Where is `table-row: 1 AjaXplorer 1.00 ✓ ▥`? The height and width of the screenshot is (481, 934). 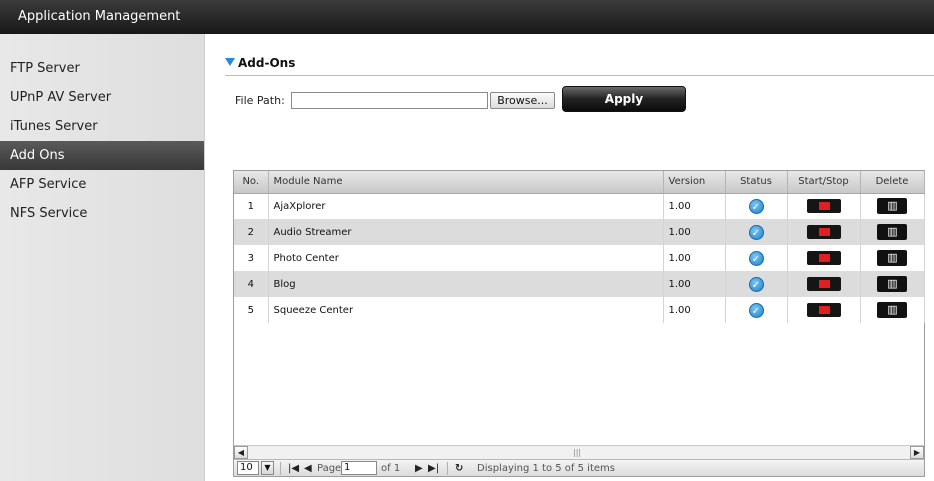
table-row: 1 AjaXplorer 1.00 ✓ ▥ is located at coordinates (579, 206).